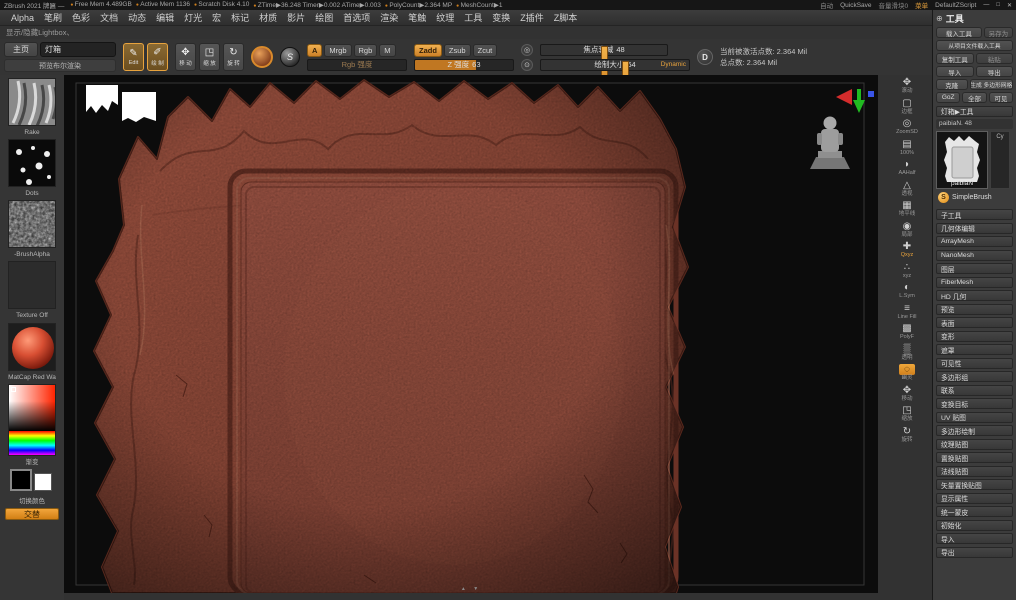 The height and width of the screenshot is (600, 1016). Describe the element at coordinates (907, 106) in the screenshot. I see `right-shelf-button: ▢ 边框` at that location.